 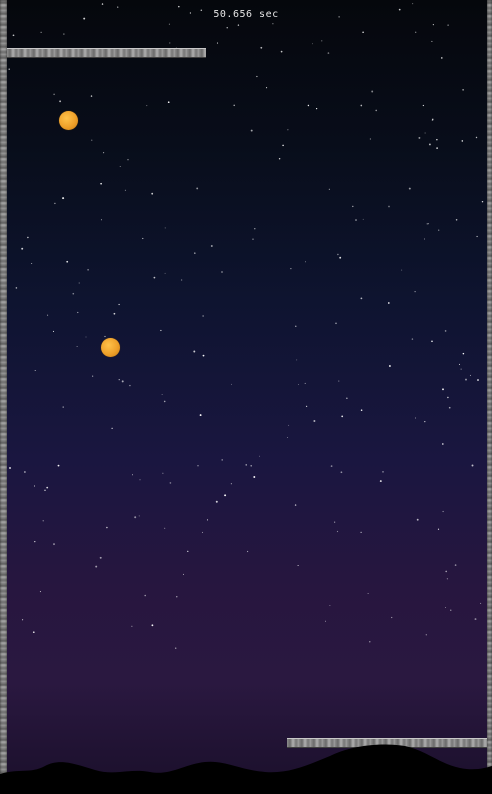 What do you see at coordinates (106, 53) in the screenshot?
I see `top-platform` at bounding box center [106, 53].